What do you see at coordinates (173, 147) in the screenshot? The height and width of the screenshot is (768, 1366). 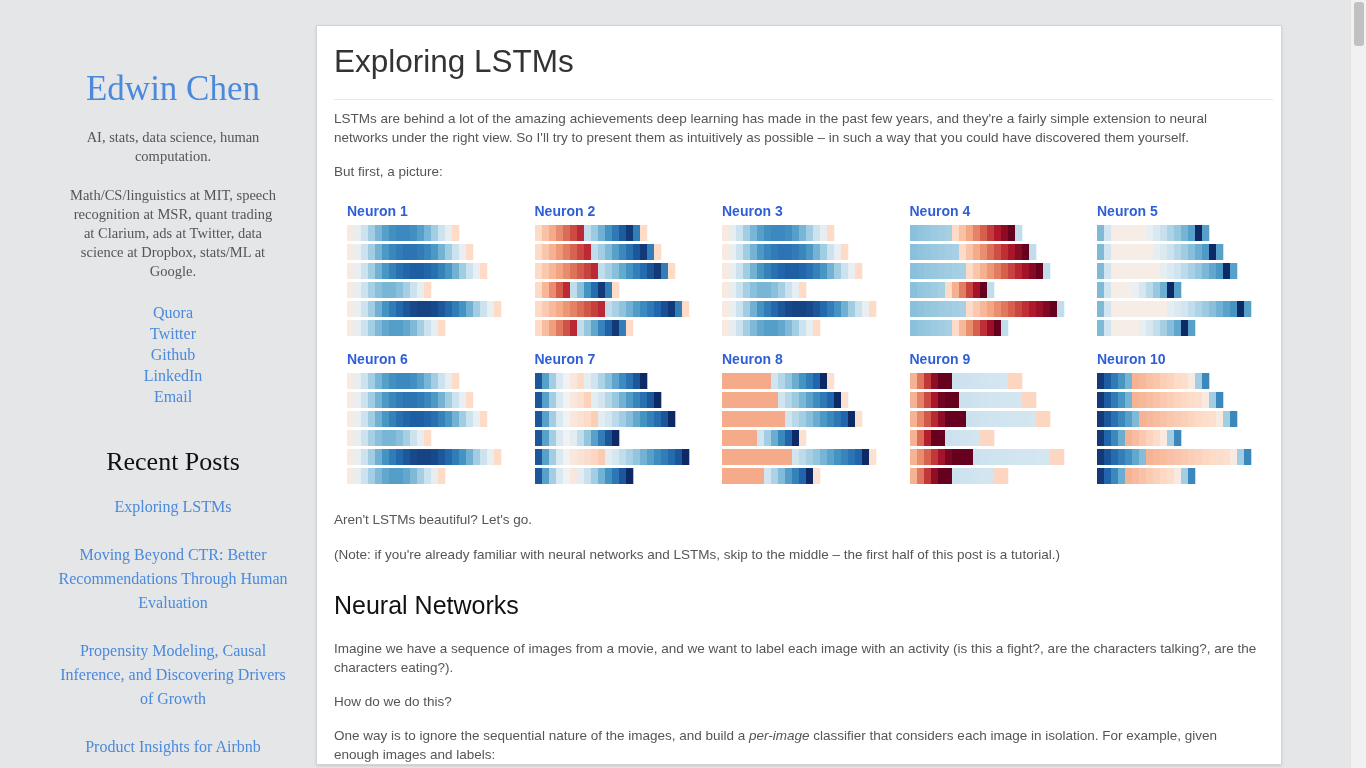 I see `tagline-text: AI, stats, data science, human computation.` at bounding box center [173, 147].